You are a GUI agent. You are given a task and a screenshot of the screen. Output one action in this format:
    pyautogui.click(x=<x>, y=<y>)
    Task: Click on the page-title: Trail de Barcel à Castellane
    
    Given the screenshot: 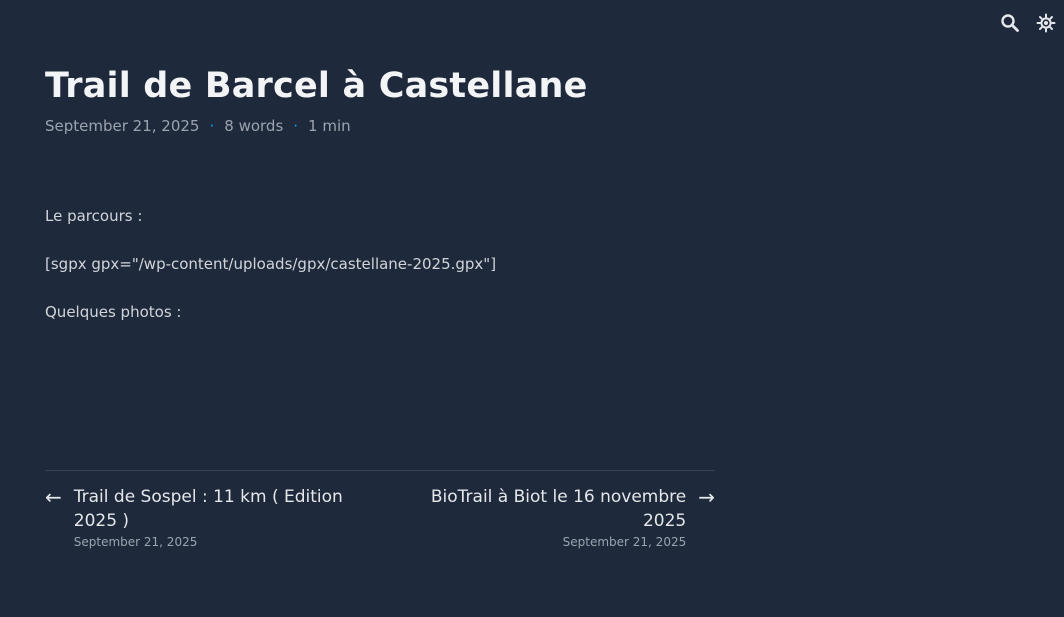 What is the action you would take?
    pyautogui.click(x=316, y=86)
    